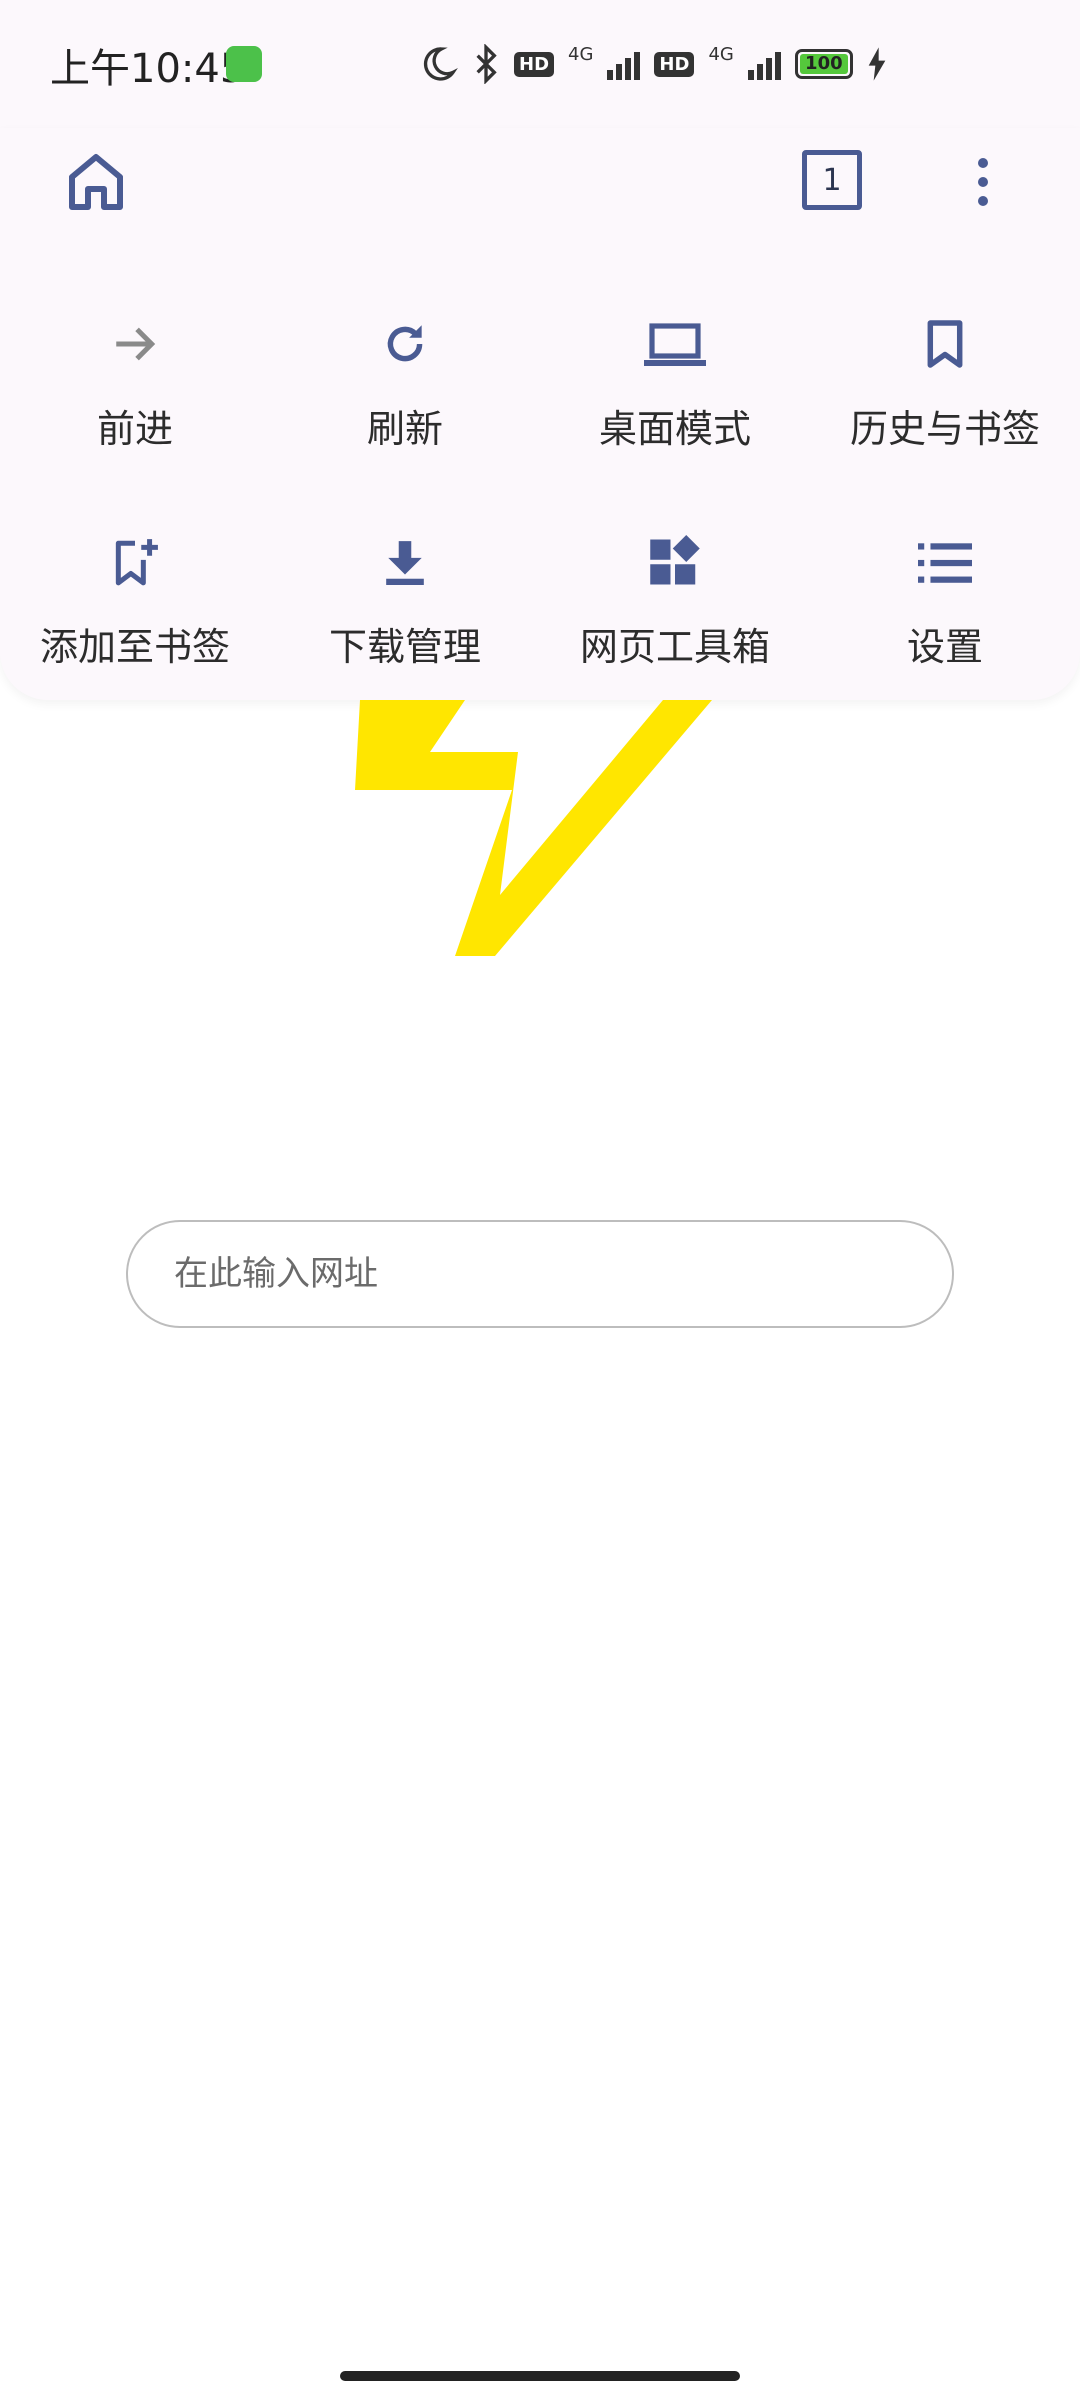 This screenshot has height=2400, width=1080. What do you see at coordinates (562, 1274) in the screenshot?
I see `url-input` at bounding box center [562, 1274].